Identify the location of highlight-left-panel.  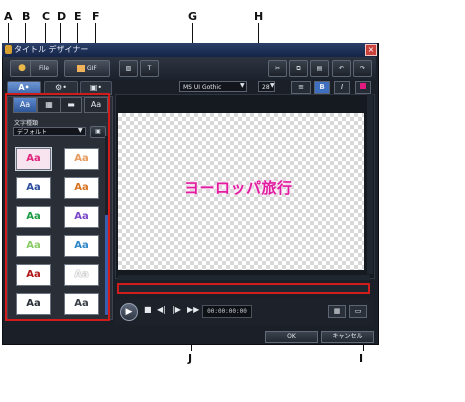
(57, 207).